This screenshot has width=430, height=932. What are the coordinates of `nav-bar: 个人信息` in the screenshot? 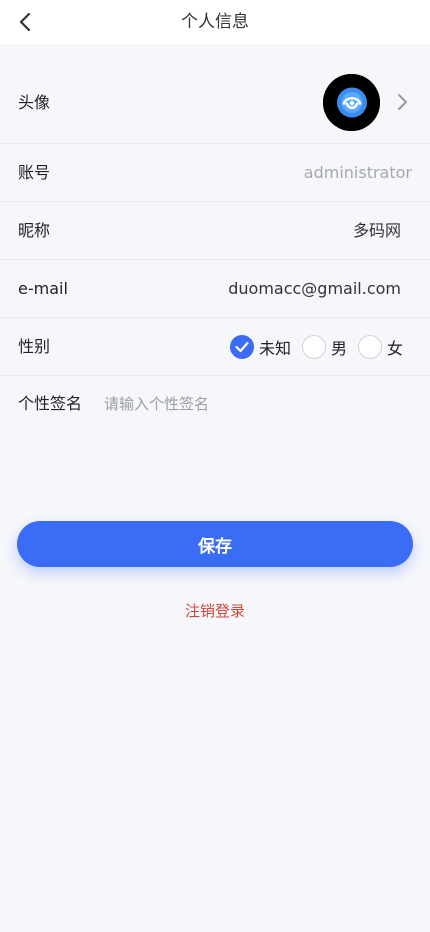 It's located at (215, 22).